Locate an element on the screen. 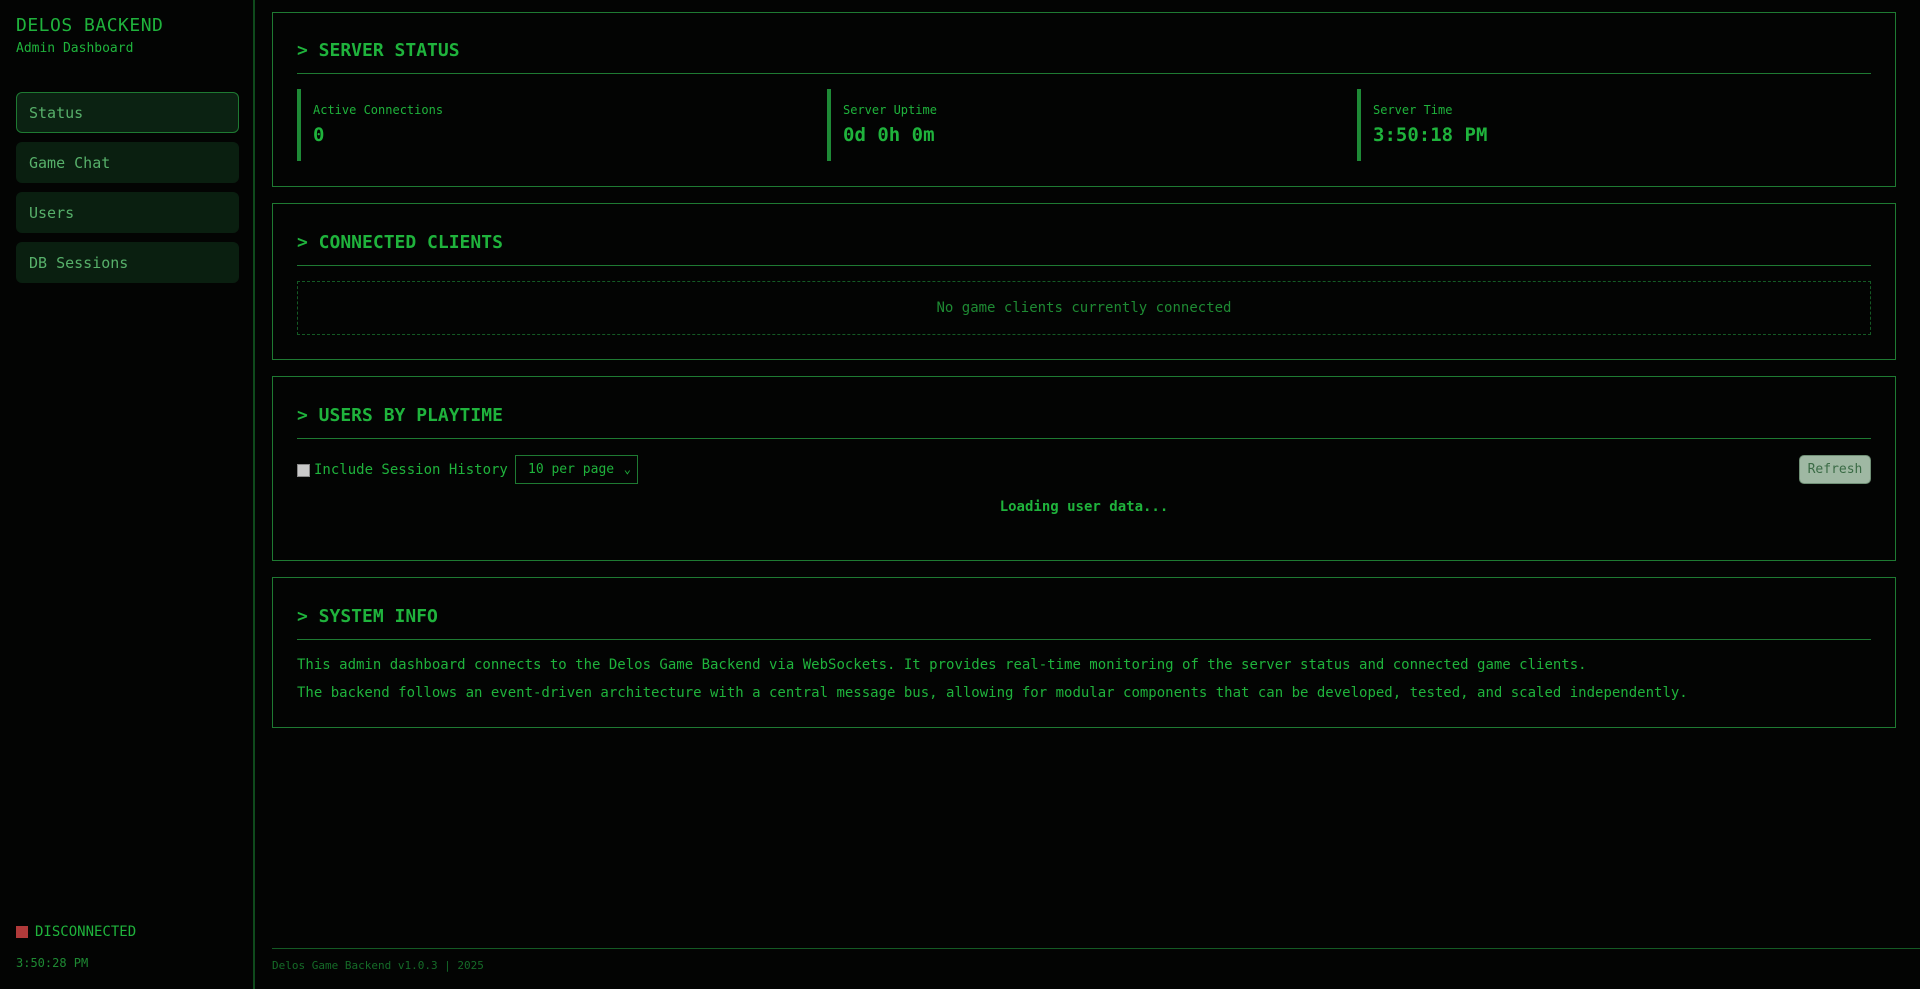  panel-title: > CONNECTED CLIENTS is located at coordinates (400, 242).